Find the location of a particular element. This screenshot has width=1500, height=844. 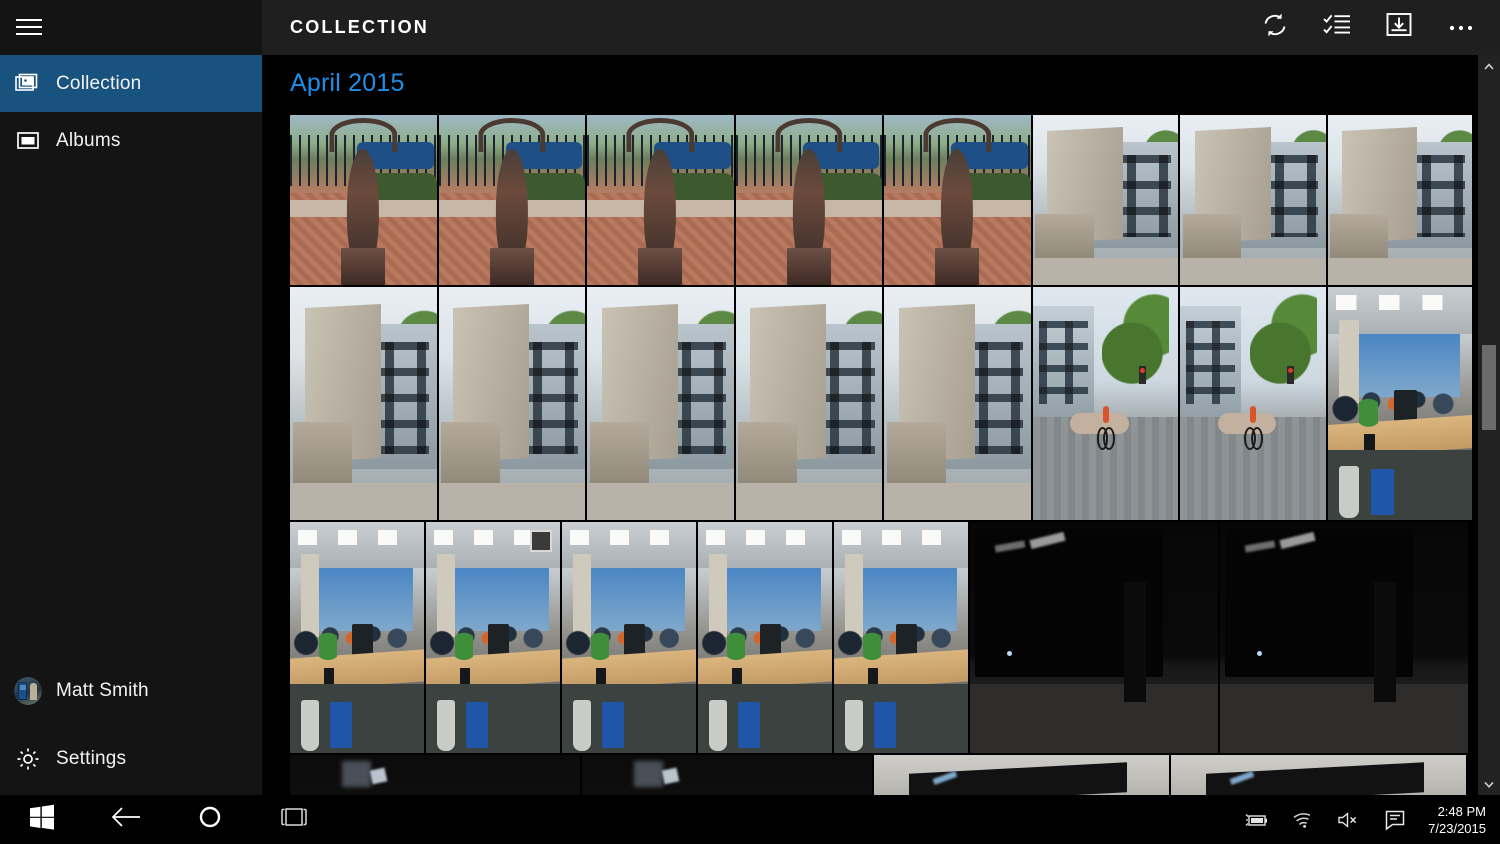

avatar is located at coordinates (28, 691).